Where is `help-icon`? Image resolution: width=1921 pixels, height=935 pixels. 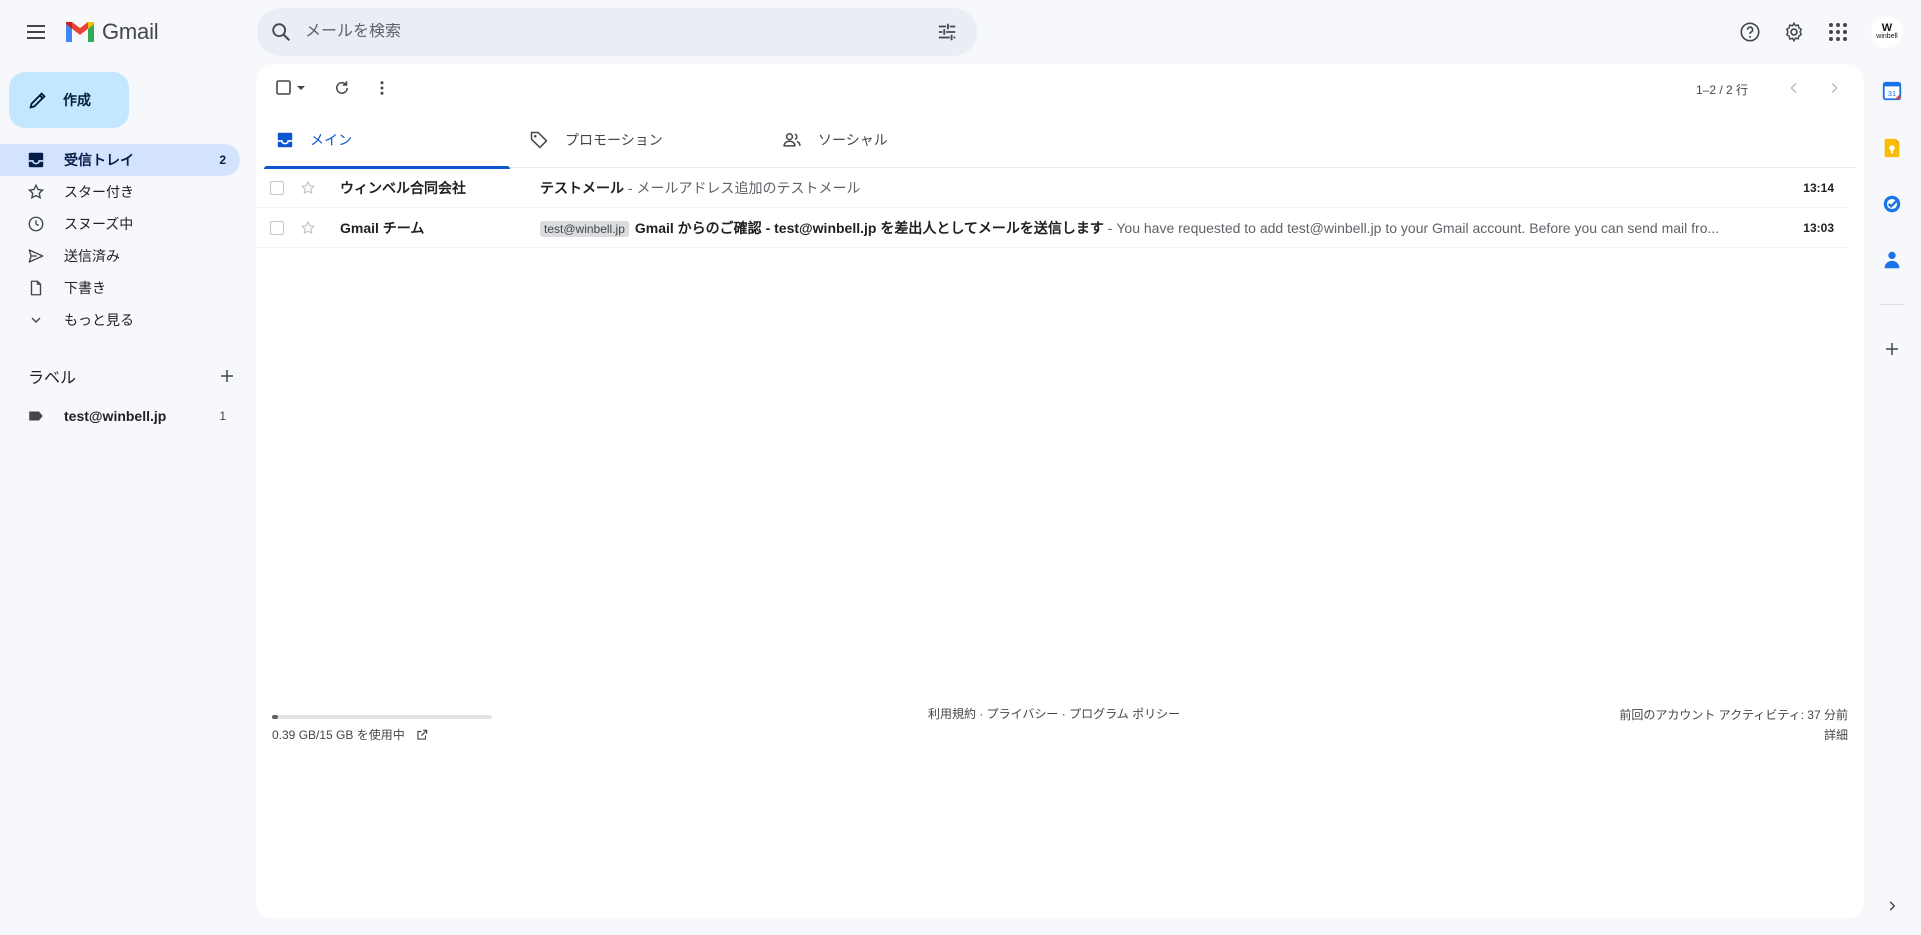 help-icon is located at coordinates (1750, 32).